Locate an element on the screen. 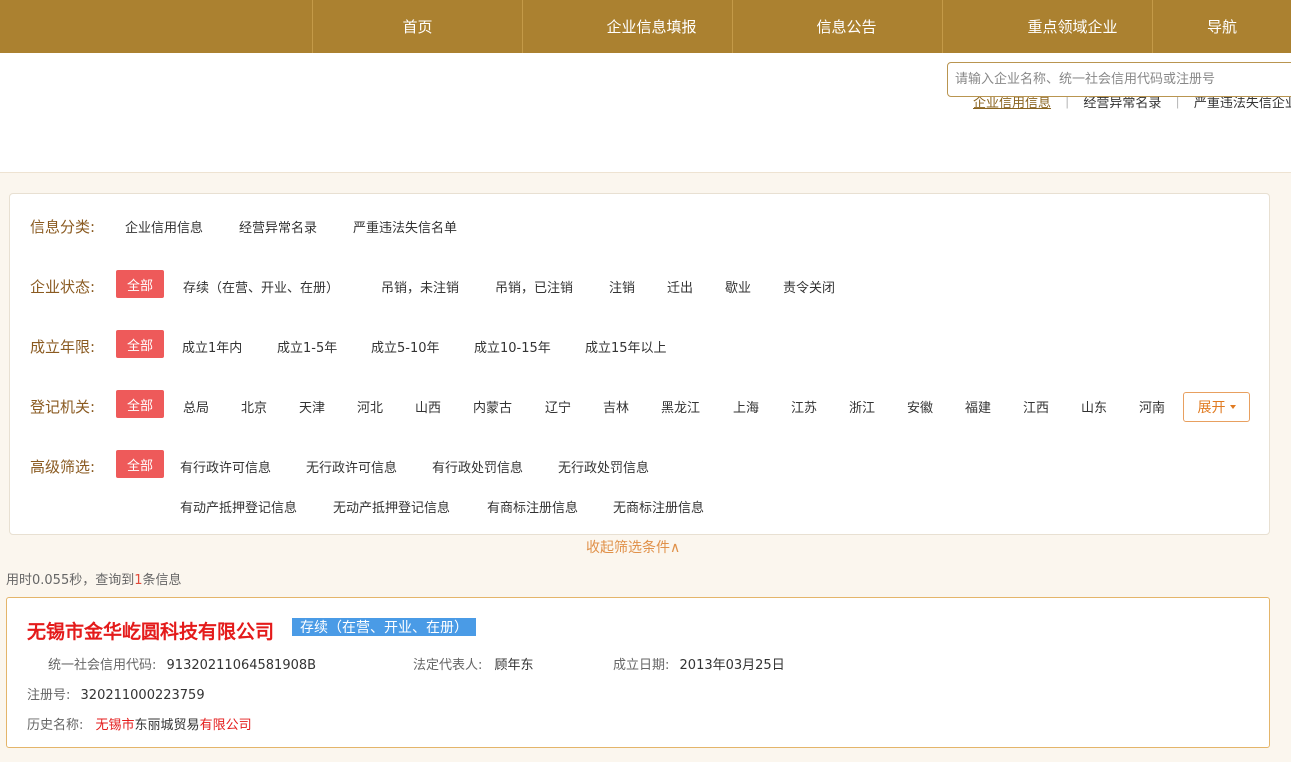  stats-suffix: 条信息 is located at coordinates (162, 580).